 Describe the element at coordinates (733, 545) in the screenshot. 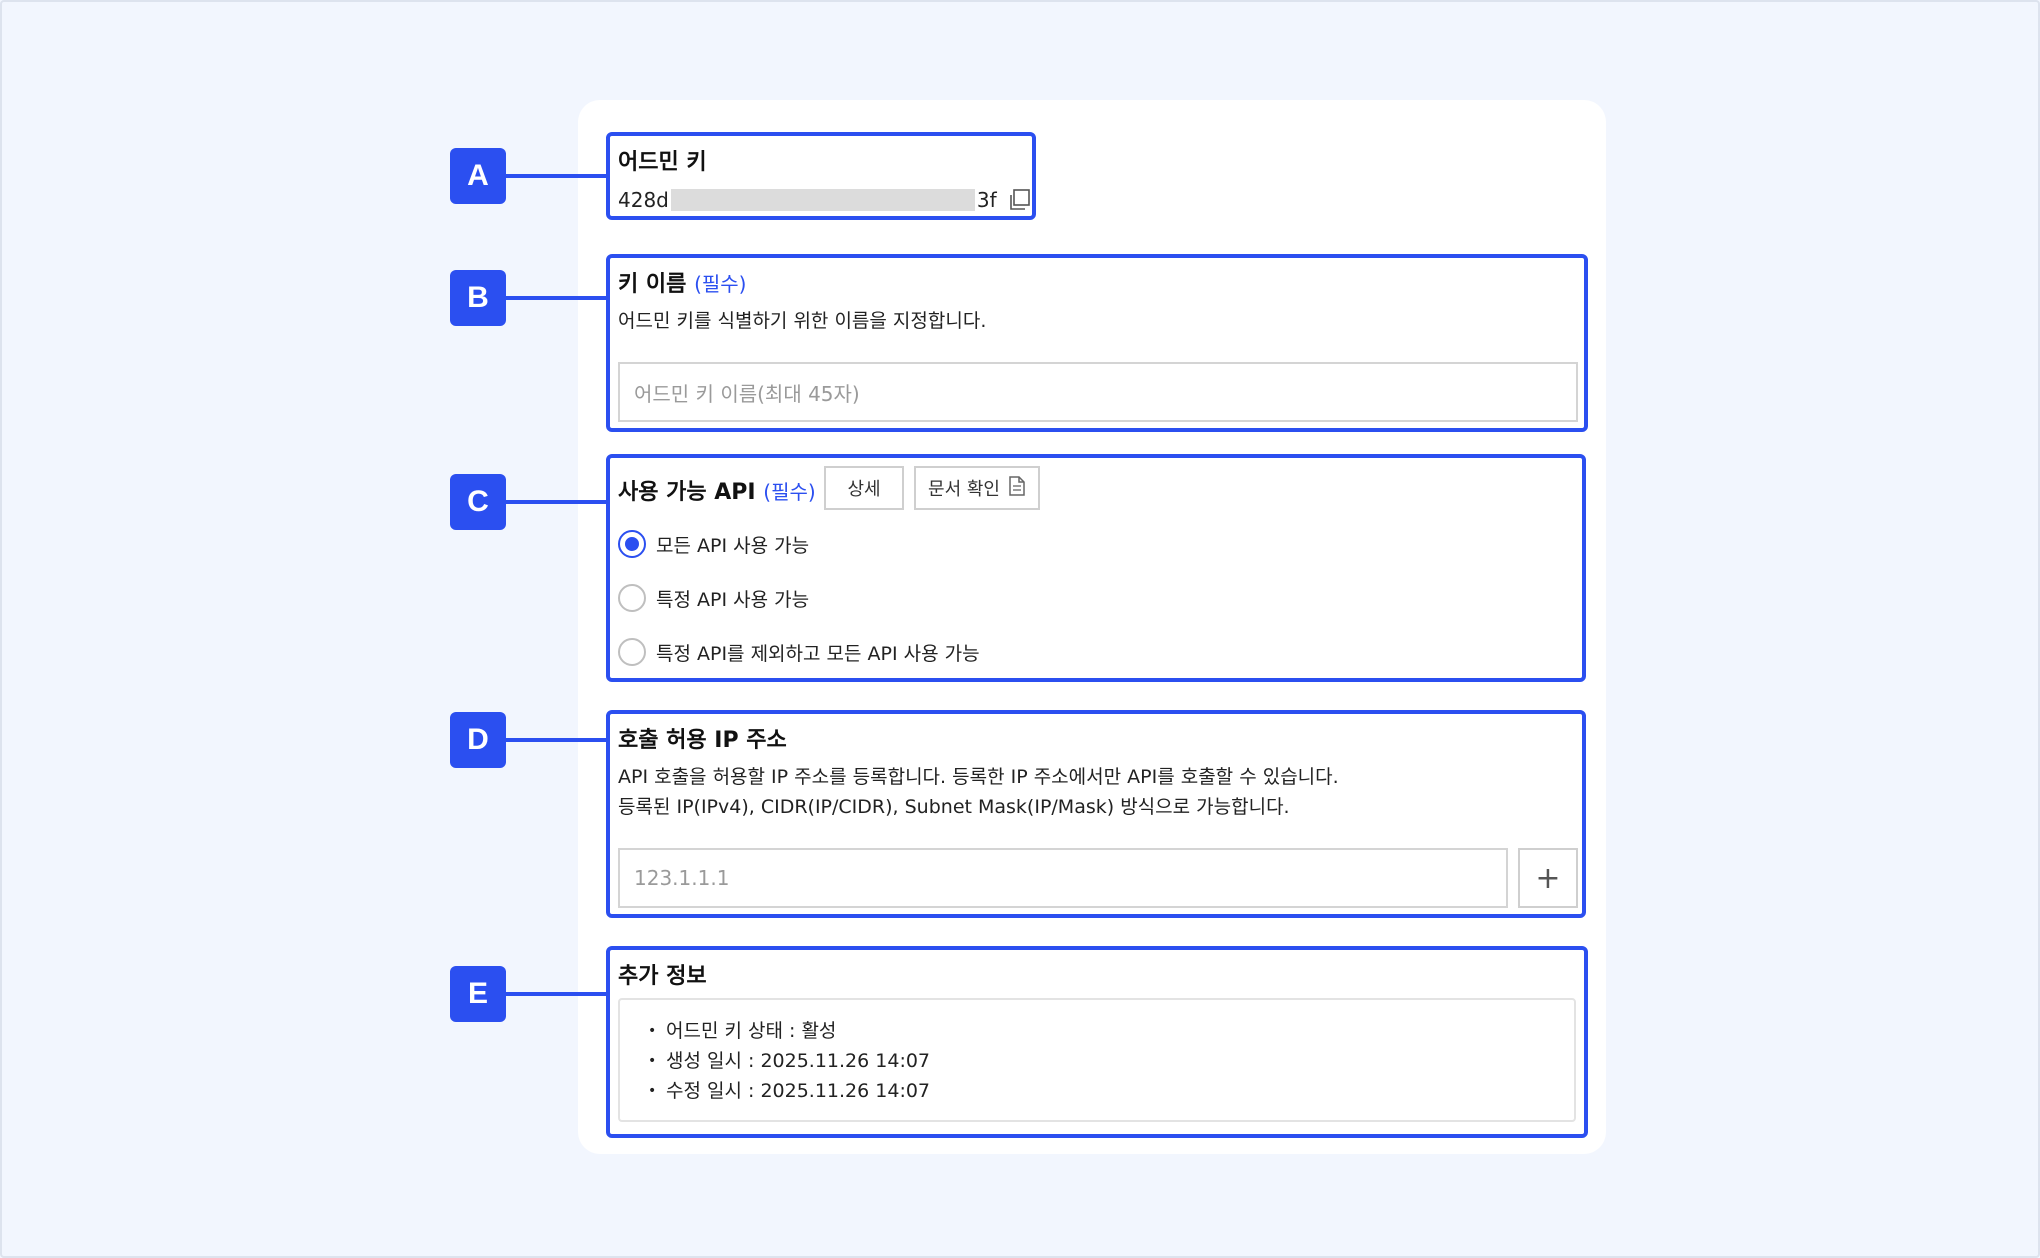

I see `radio-all-label: 모든 API 사용 가능` at that location.